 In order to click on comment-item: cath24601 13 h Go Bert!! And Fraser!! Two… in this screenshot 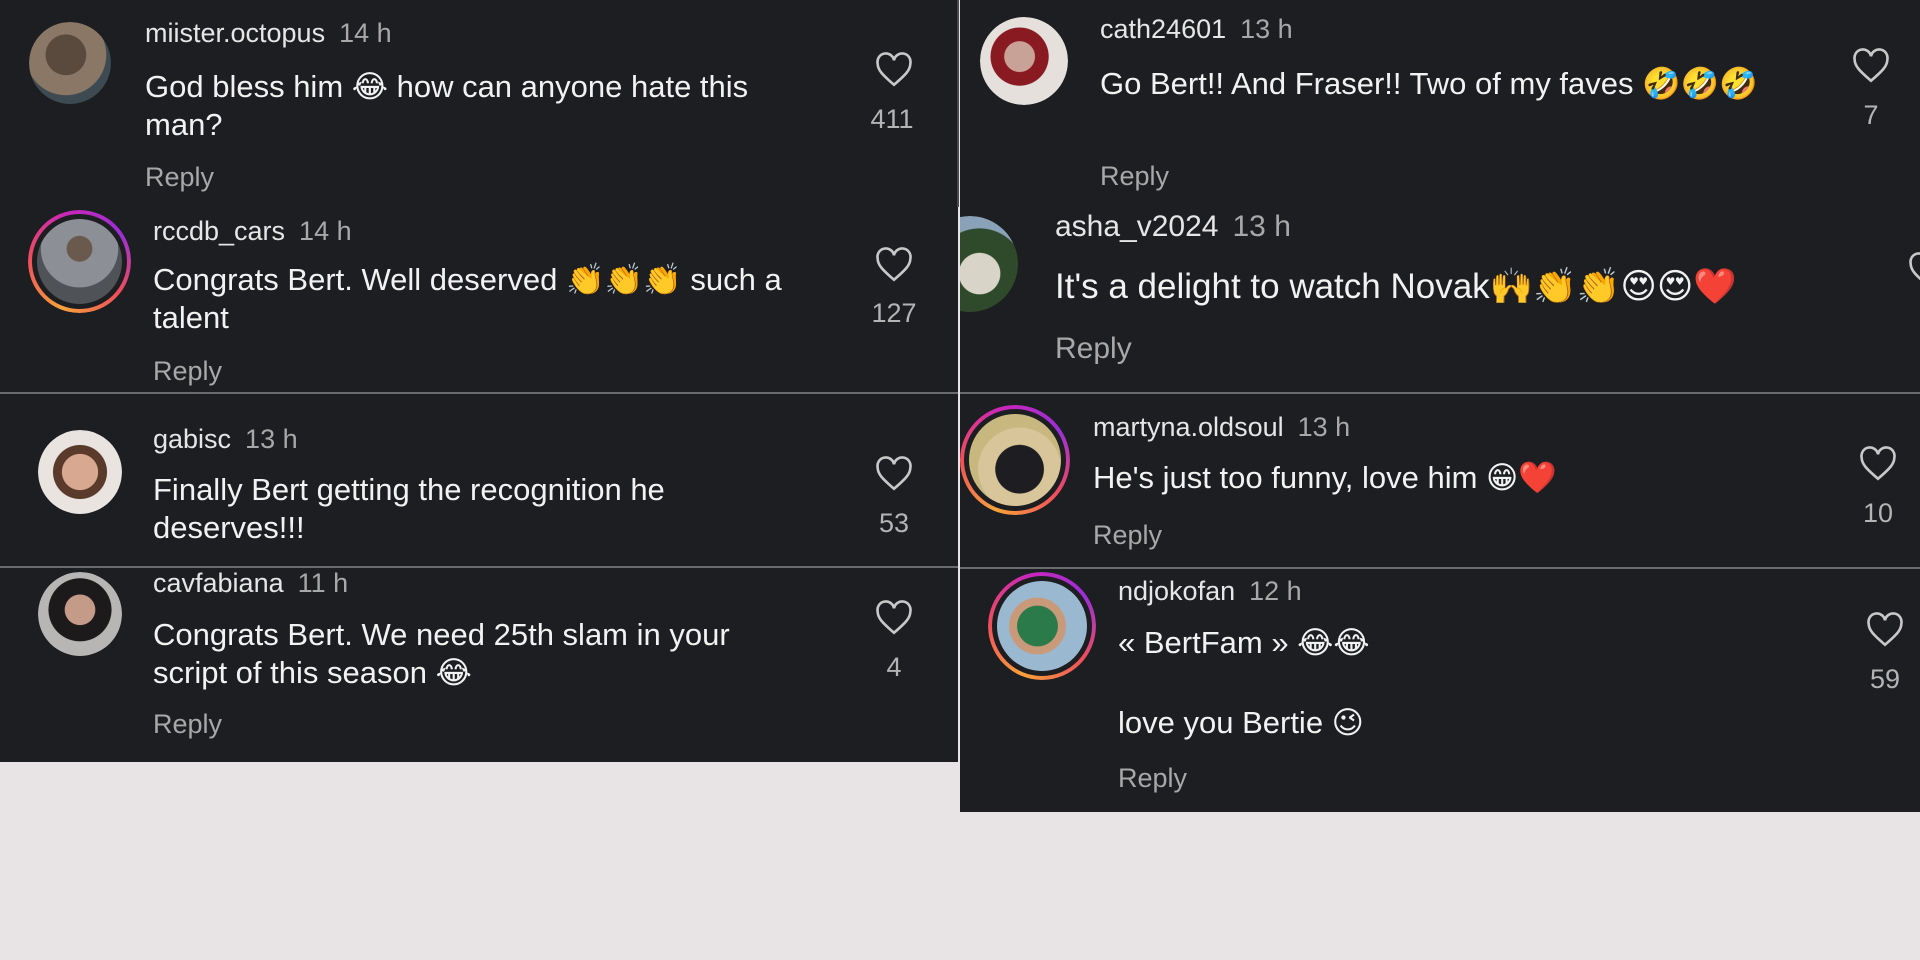, I will do `click(1440, 105)`.